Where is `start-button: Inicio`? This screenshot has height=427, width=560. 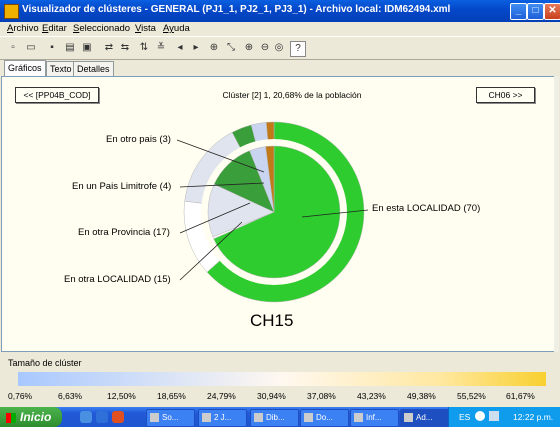 start-button: Inicio is located at coordinates (31, 417).